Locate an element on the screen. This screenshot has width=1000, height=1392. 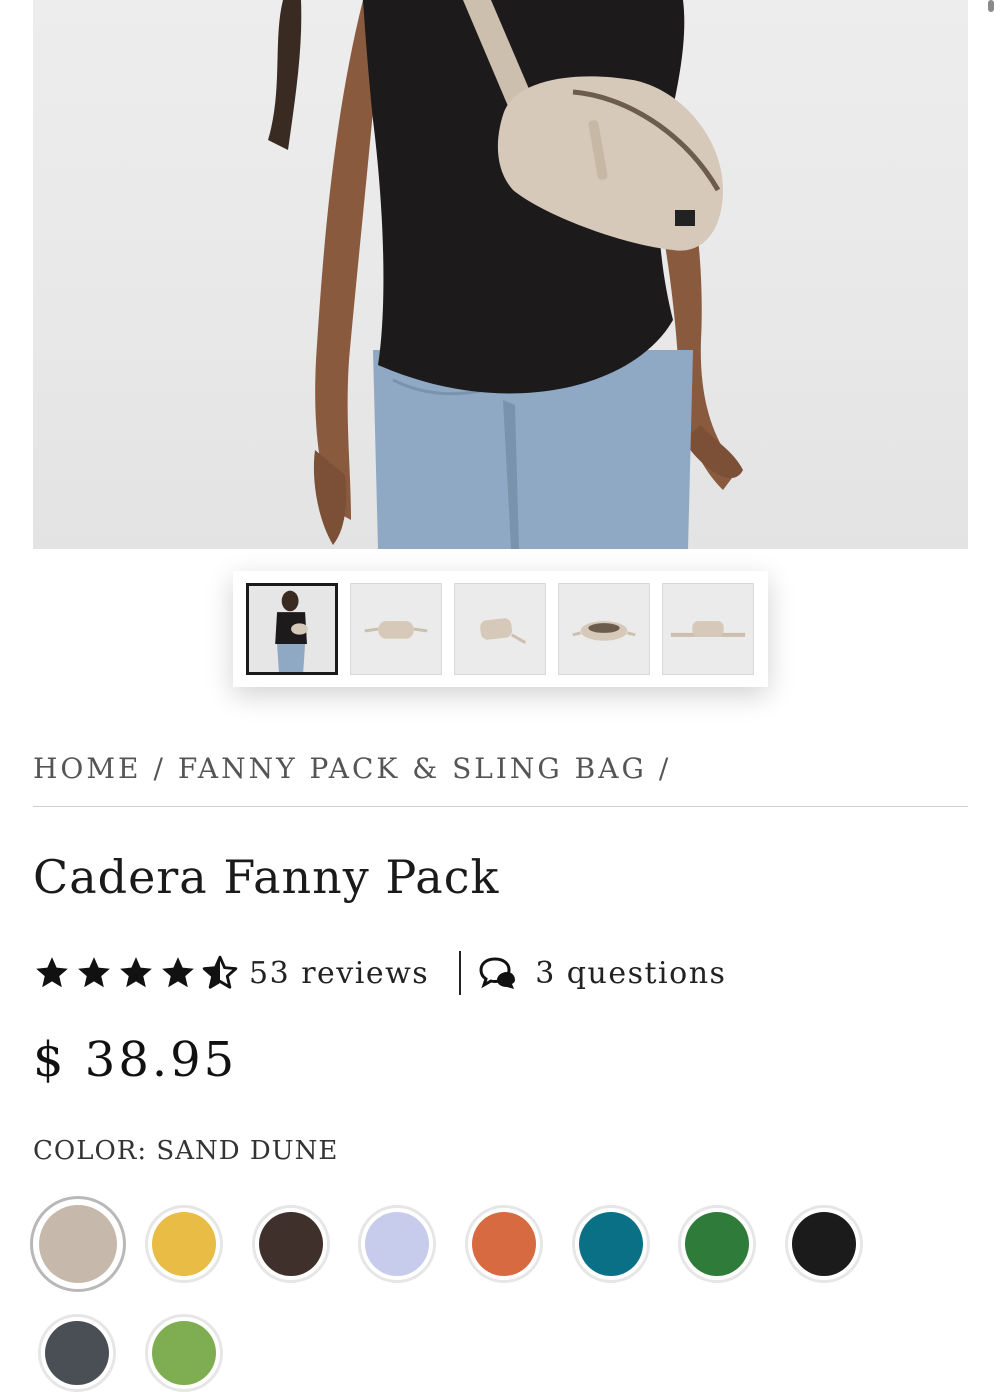
thumbnail-pack-open-view is located at coordinates (604, 629).